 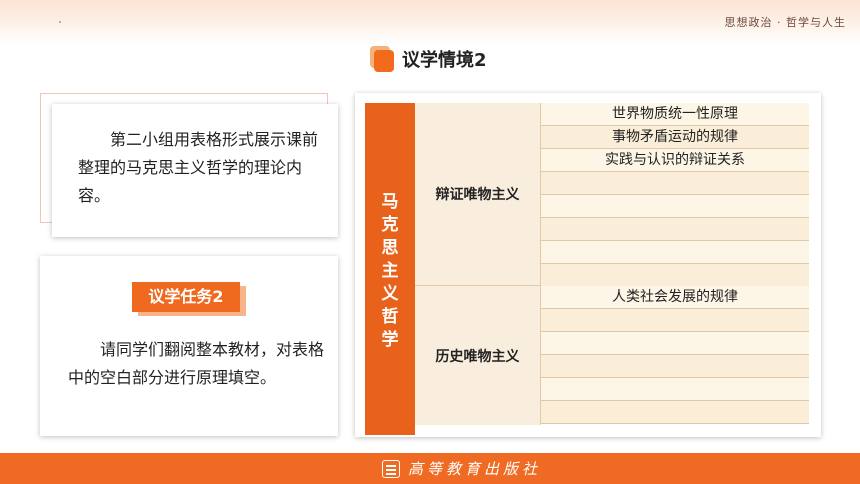 What do you see at coordinates (444, 60) in the screenshot?
I see `page-title: 议学情境2` at bounding box center [444, 60].